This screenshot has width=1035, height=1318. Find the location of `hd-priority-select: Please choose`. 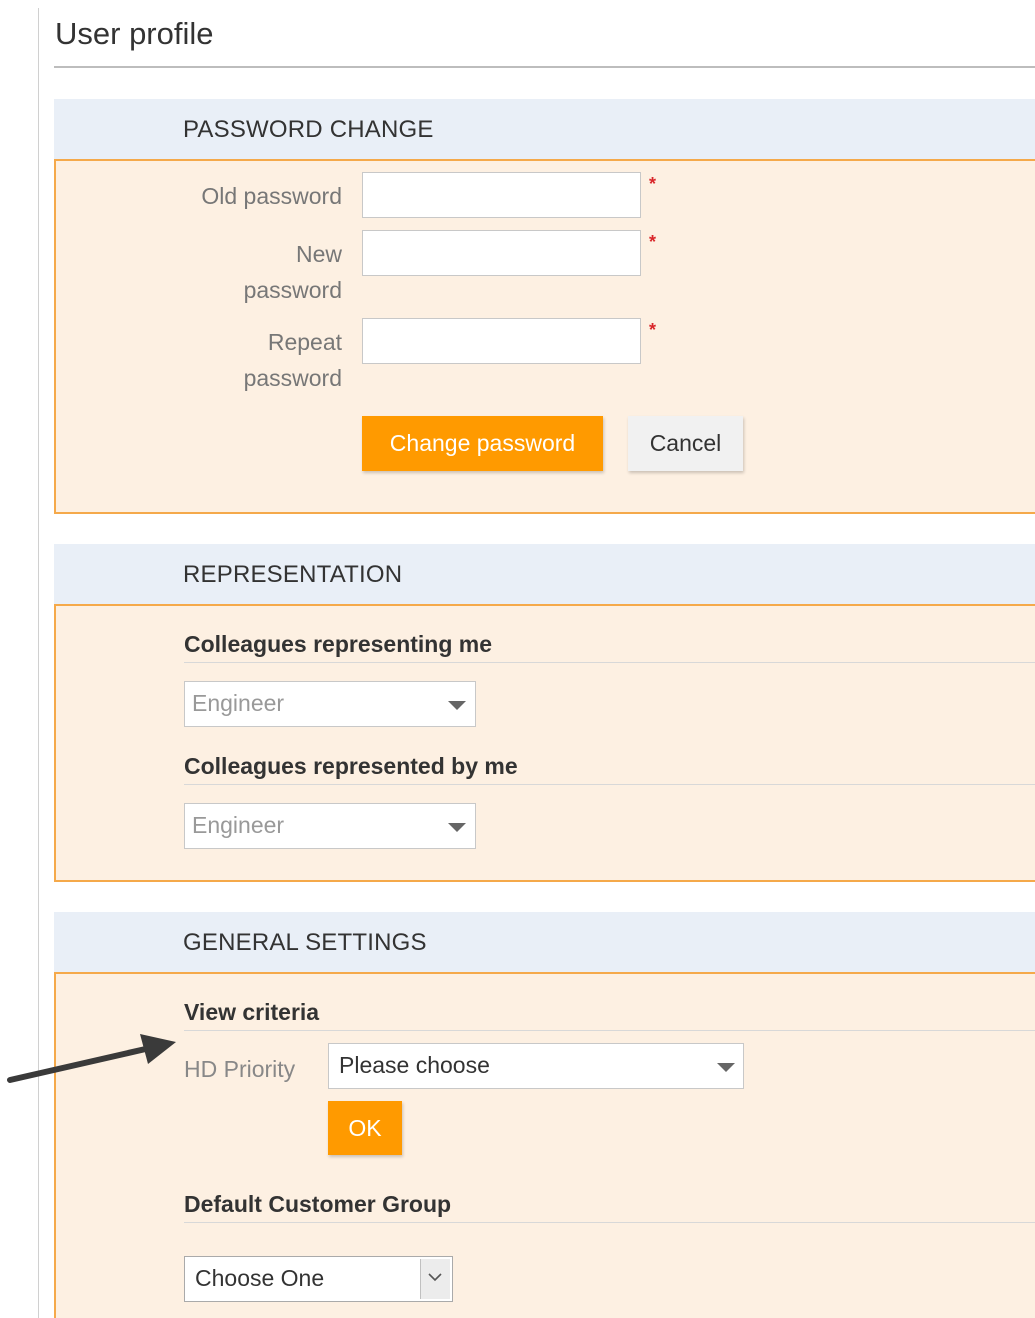

hd-priority-select: Please choose is located at coordinates (536, 1066).